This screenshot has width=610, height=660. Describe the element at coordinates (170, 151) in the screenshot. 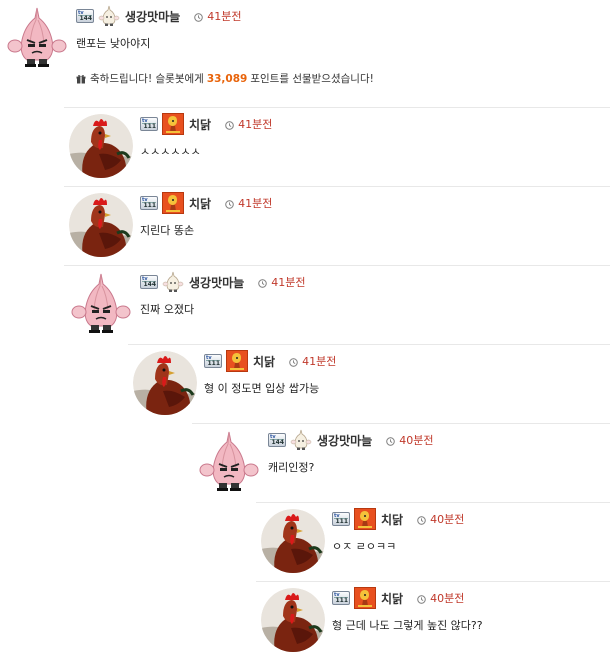

I see `comment-text: ㅅㅅㅅㅅㅅㅅ` at that location.